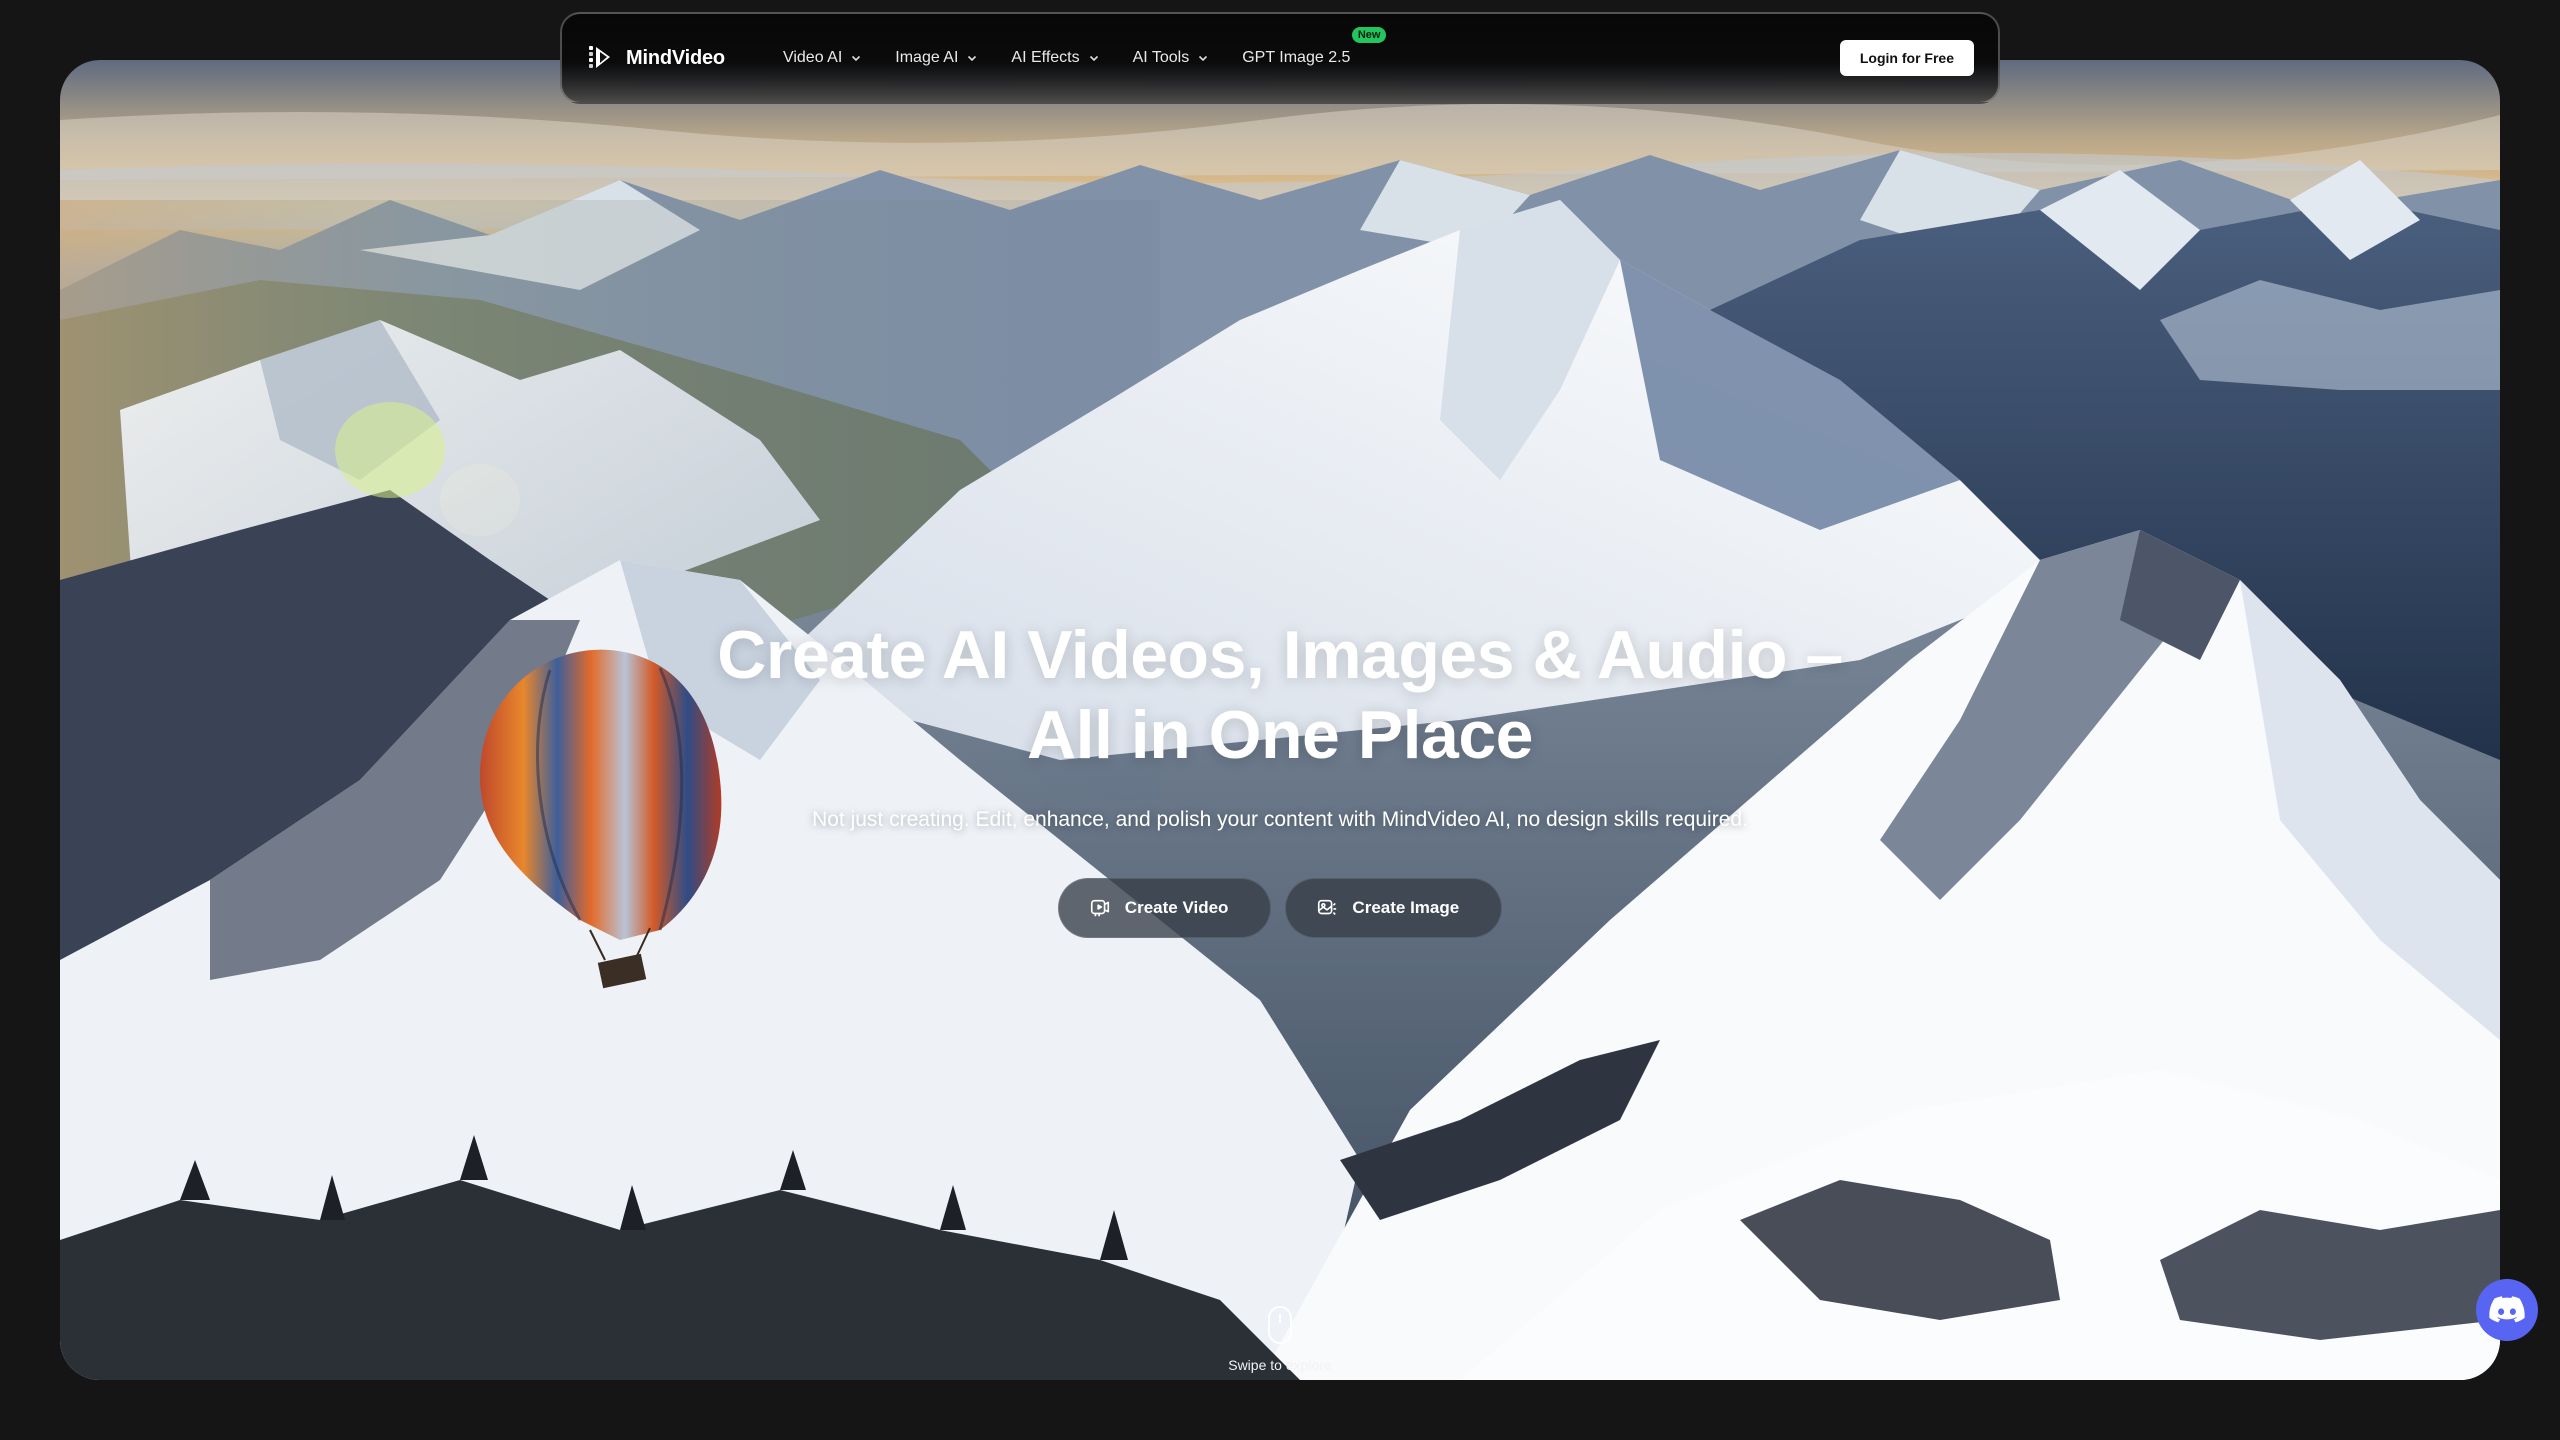  Describe the element at coordinates (1099, 908) in the screenshot. I see `video-icon` at that location.